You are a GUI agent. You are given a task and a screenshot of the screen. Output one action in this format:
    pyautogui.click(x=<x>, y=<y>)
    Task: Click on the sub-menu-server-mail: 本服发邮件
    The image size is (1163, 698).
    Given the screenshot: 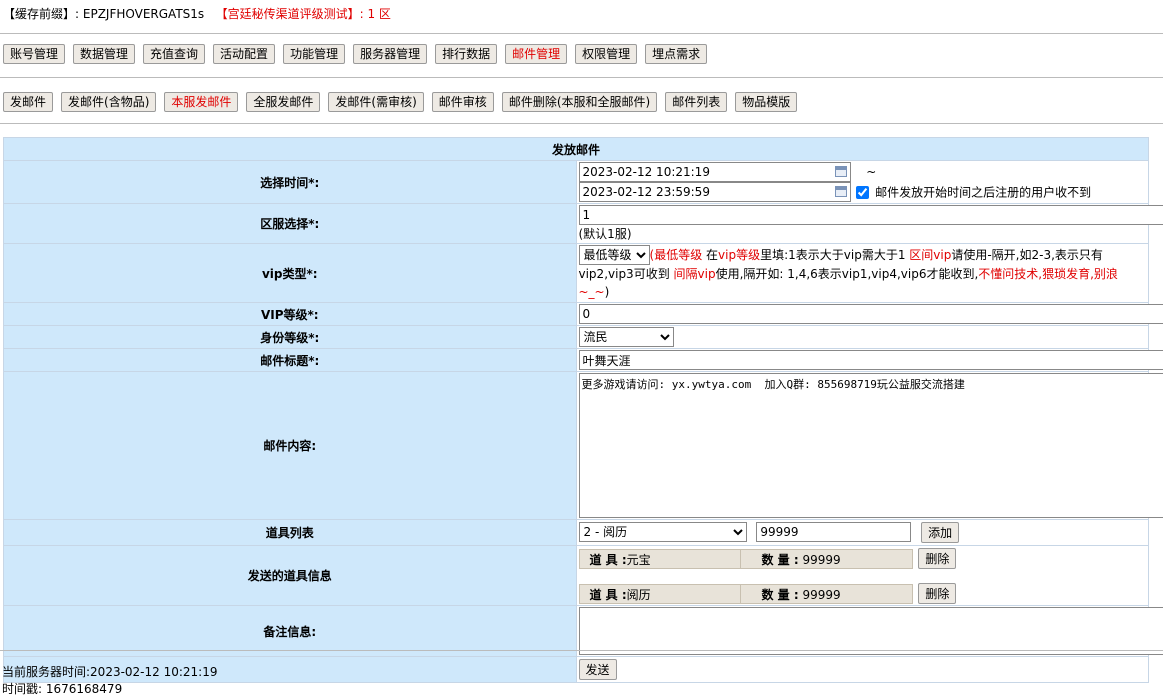 What is the action you would take?
    pyautogui.click(x=201, y=102)
    